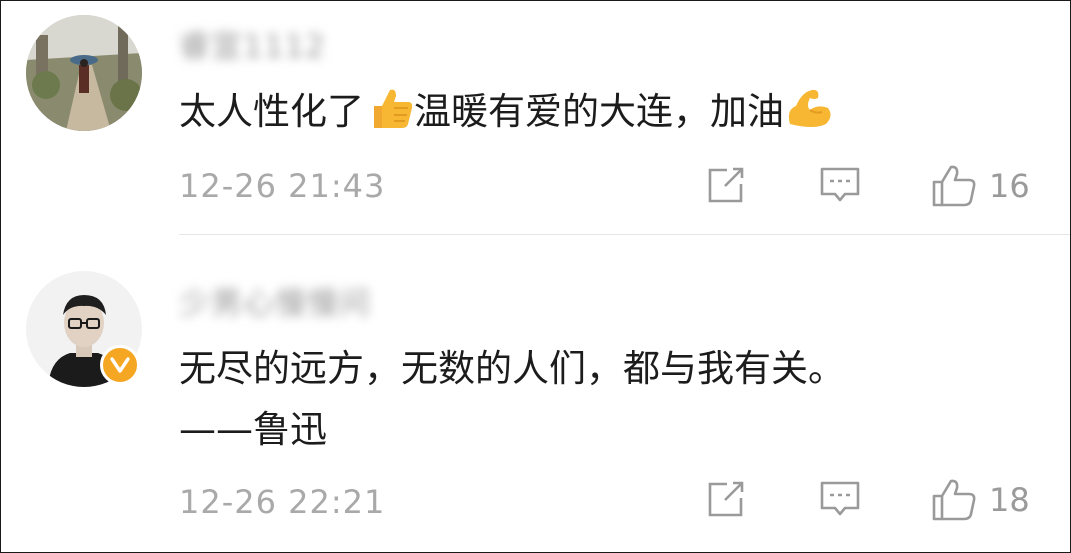  I want to click on comment-time: 12-26 21:43, so click(282, 186).